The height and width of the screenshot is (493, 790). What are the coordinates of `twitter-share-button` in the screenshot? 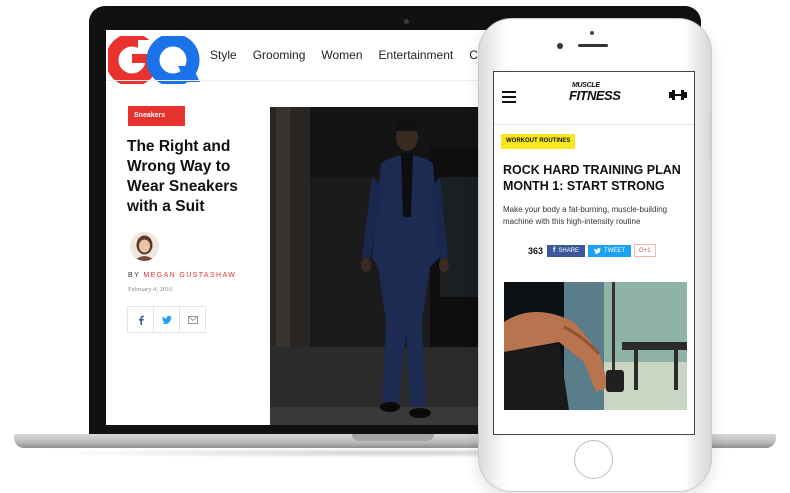 It's located at (166, 319).